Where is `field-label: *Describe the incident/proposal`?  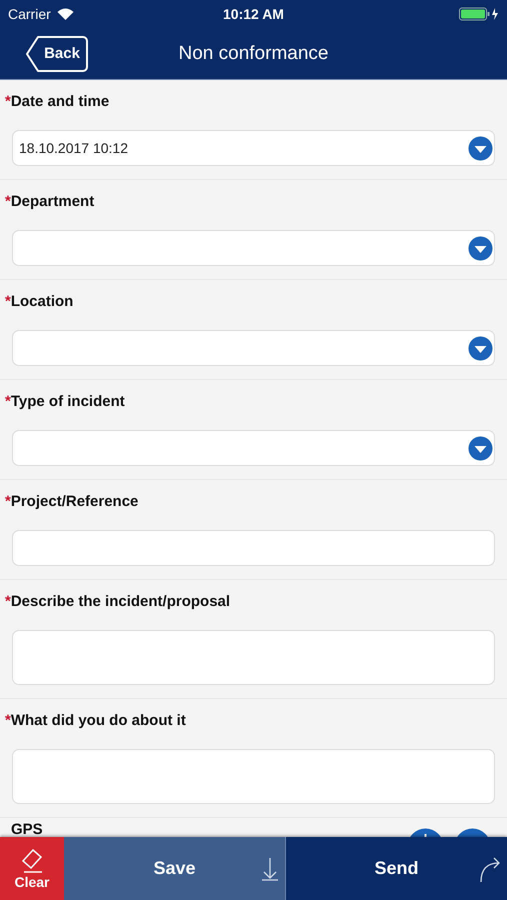 field-label: *Describe the incident/proposal is located at coordinates (118, 602).